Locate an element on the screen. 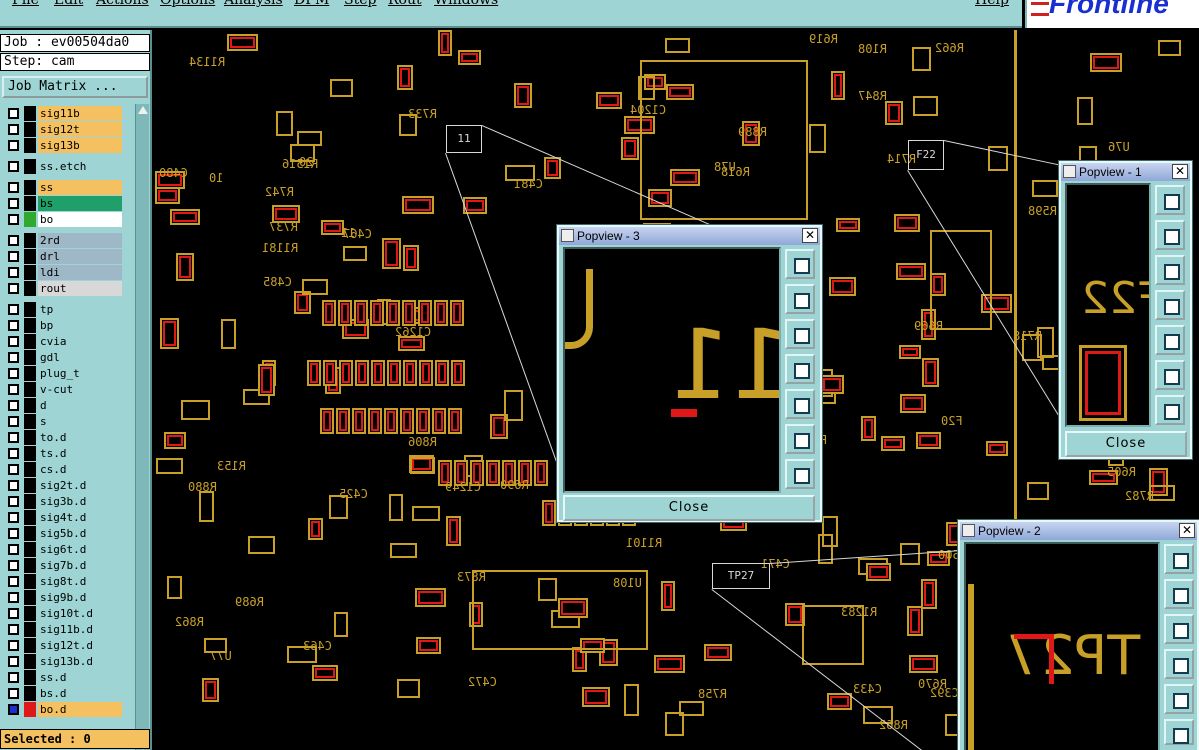 This screenshot has height=750, width=1199. menu-rout: Rout is located at coordinates (405, 4).